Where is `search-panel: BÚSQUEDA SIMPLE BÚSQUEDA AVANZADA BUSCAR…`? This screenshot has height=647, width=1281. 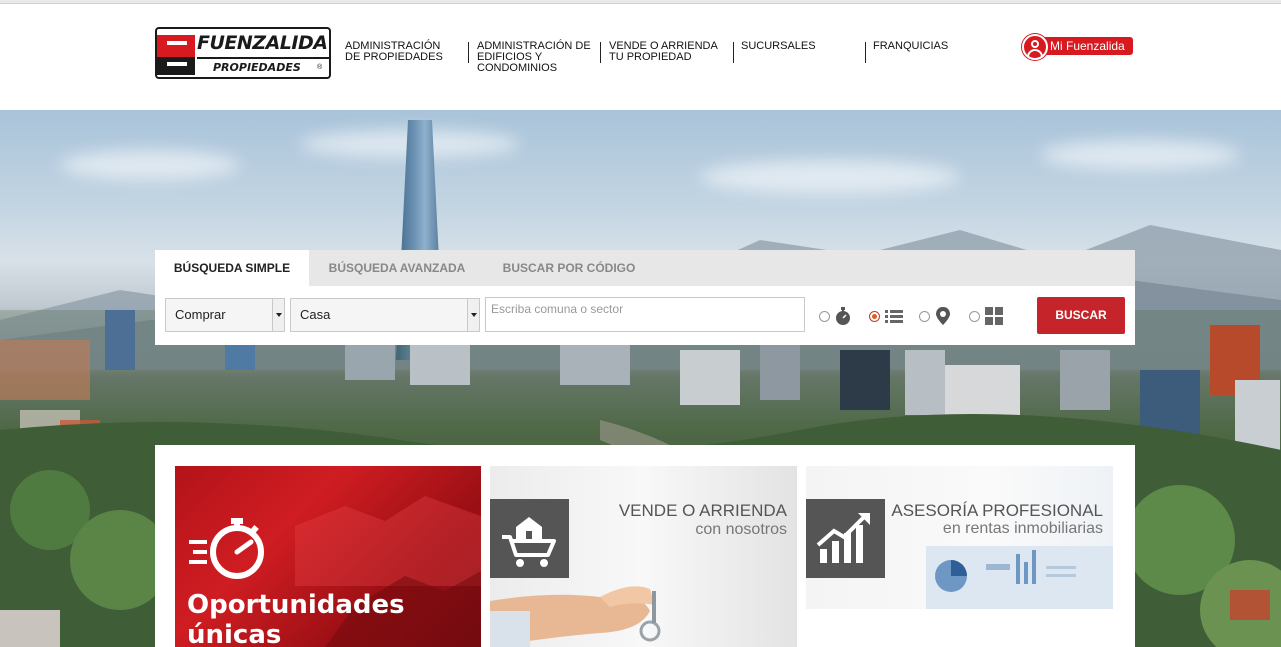
search-panel: BÚSQUEDA SIMPLE BÚSQUEDA AVANZADA BUSCAR… is located at coordinates (645, 297).